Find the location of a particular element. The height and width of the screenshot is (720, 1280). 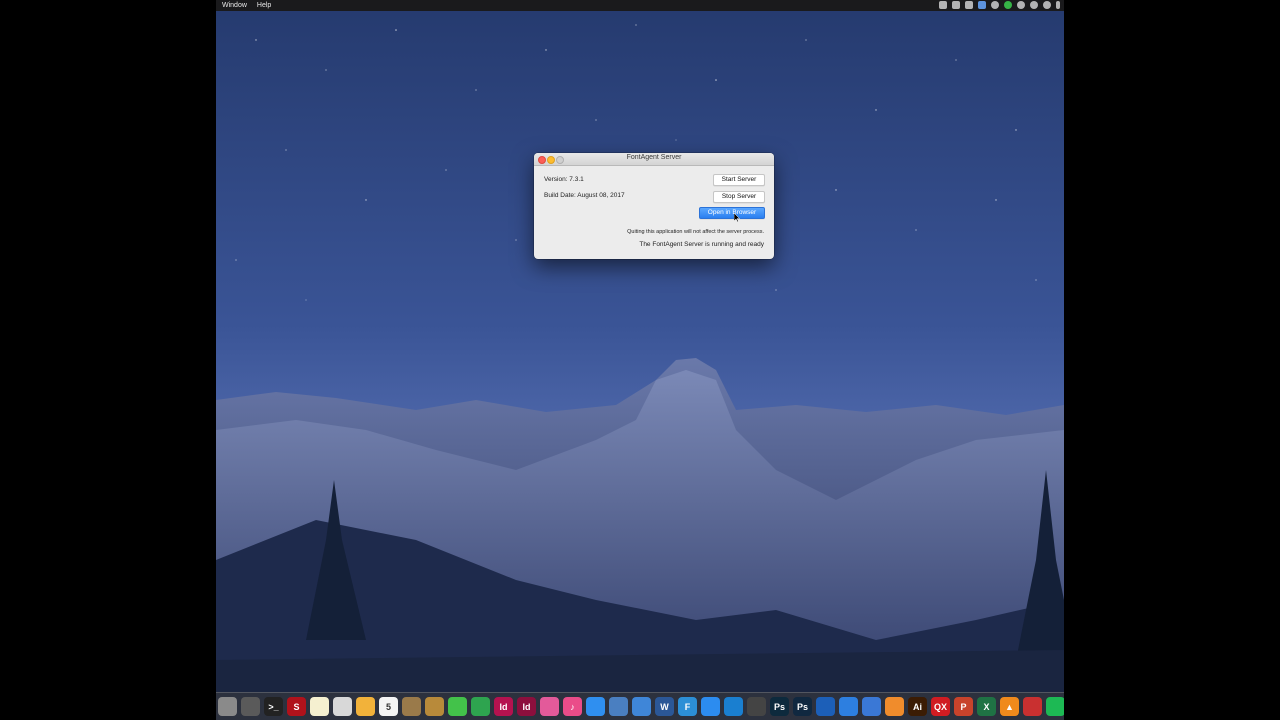

preview-icon is located at coordinates (342, 706).